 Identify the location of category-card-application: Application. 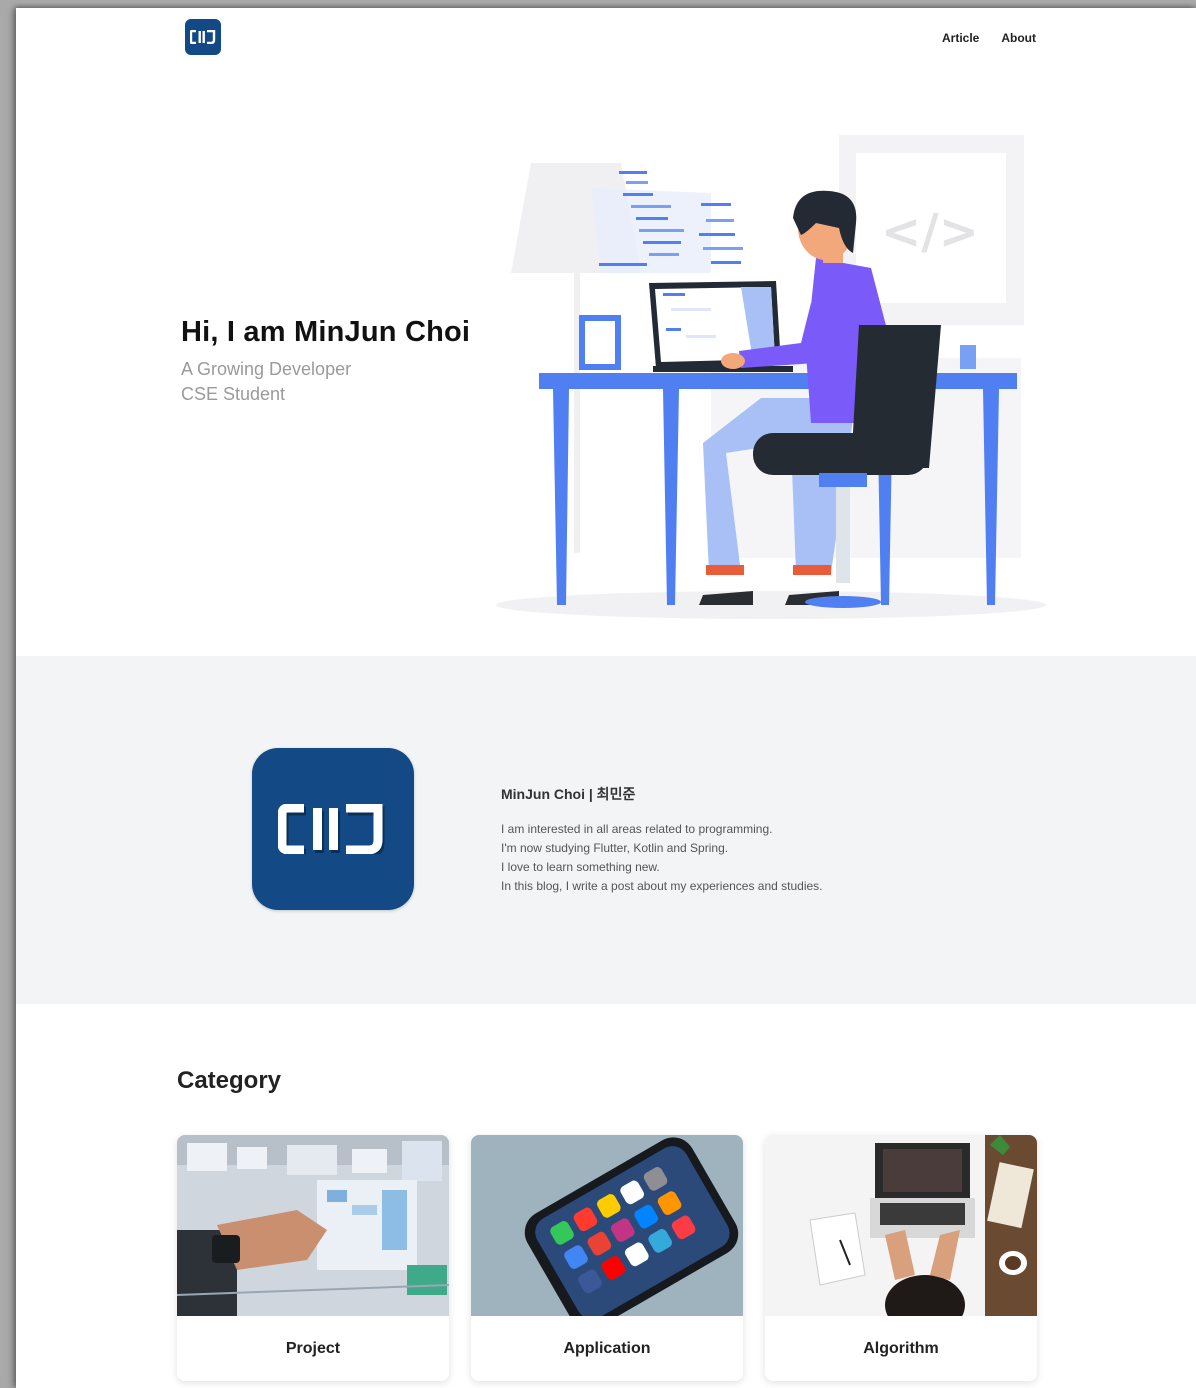
(607, 1258).